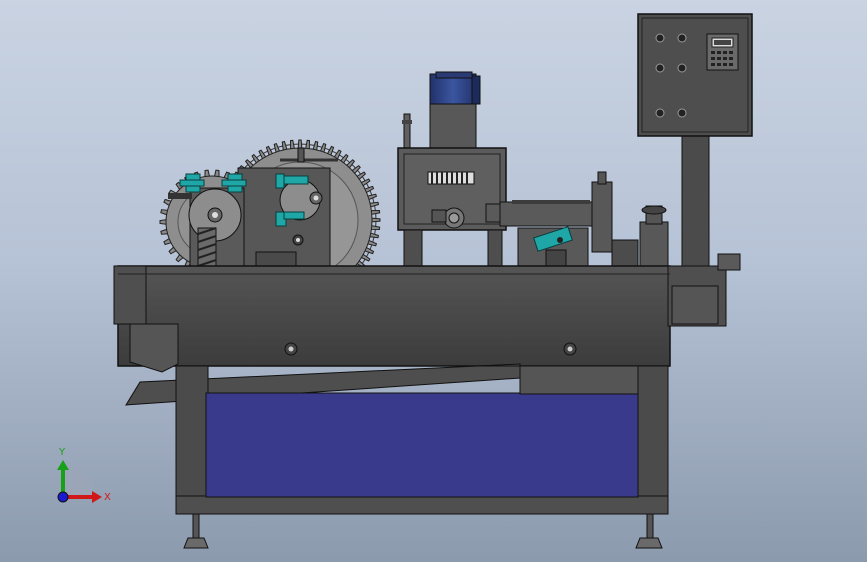 The height and width of the screenshot is (562, 867). Describe the element at coordinates (107, 497) in the screenshot. I see `axis-x-label: X` at that location.